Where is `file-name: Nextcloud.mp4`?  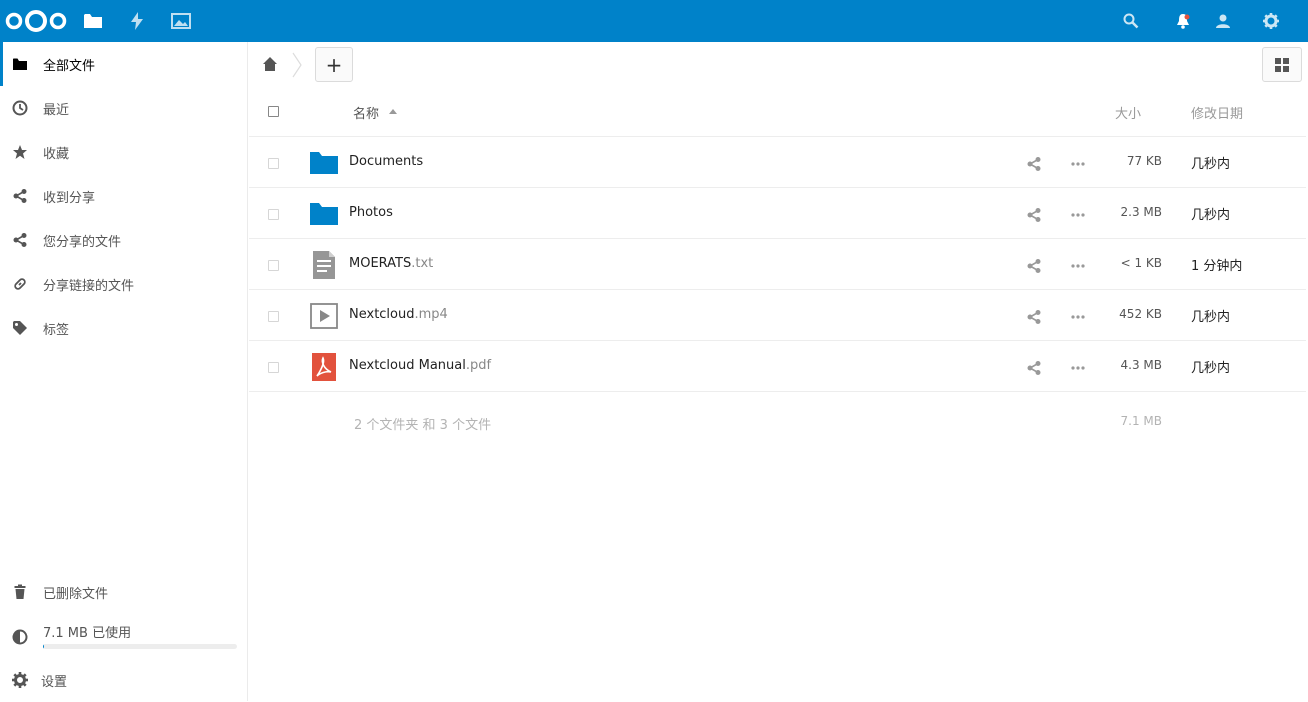 file-name: Nextcloud.mp4 is located at coordinates (398, 314).